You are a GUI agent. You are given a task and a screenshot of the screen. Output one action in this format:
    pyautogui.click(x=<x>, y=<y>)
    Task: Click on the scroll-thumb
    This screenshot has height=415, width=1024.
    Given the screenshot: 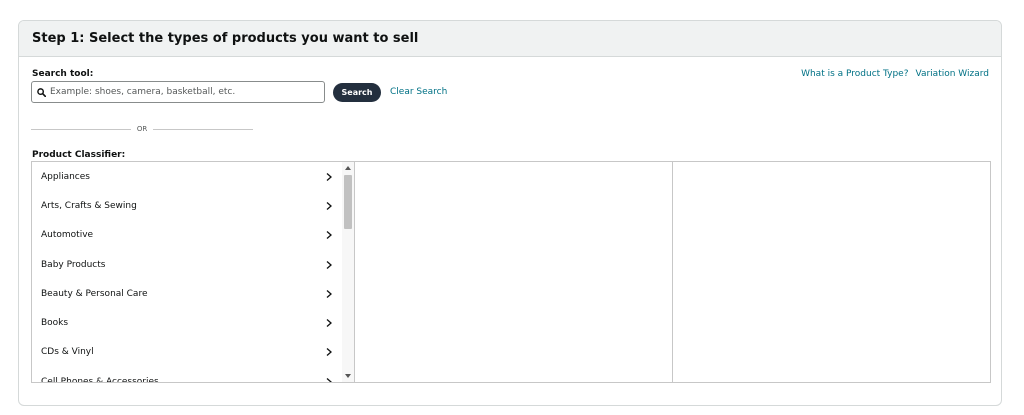 What is the action you would take?
    pyautogui.click(x=348, y=202)
    